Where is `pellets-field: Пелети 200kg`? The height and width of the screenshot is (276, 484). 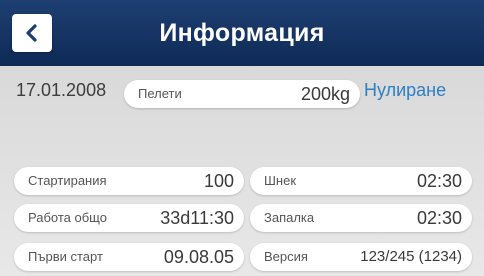
pellets-field: Пелети 200kg is located at coordinates (242, 94).